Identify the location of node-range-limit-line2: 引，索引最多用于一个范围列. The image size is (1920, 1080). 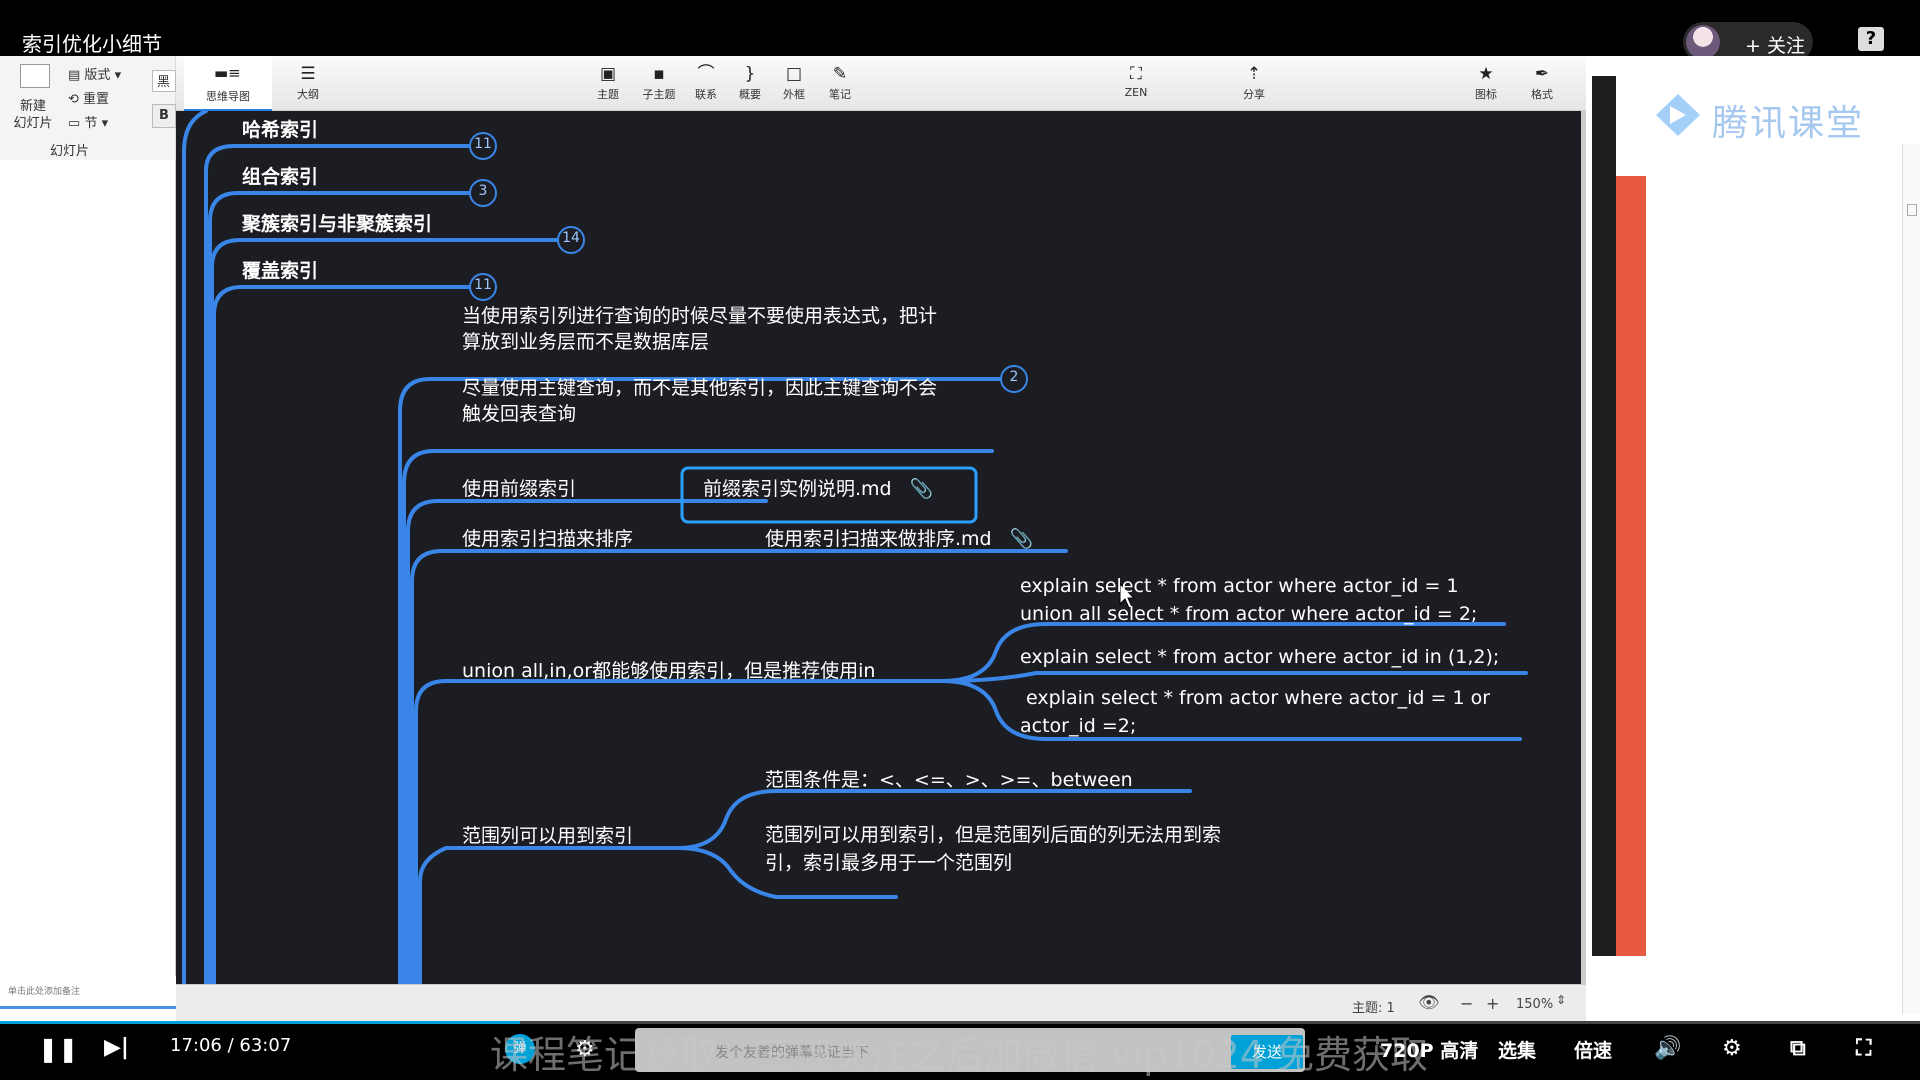
(889, 863).